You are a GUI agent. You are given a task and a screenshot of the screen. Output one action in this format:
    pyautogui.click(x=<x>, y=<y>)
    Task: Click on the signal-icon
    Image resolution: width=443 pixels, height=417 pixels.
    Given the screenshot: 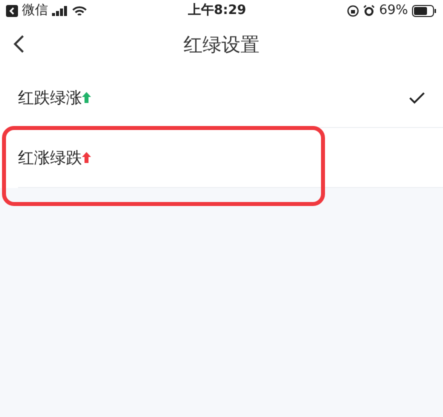 What is the action you would take?
    pyautogui.click(x=60, y=11)
    